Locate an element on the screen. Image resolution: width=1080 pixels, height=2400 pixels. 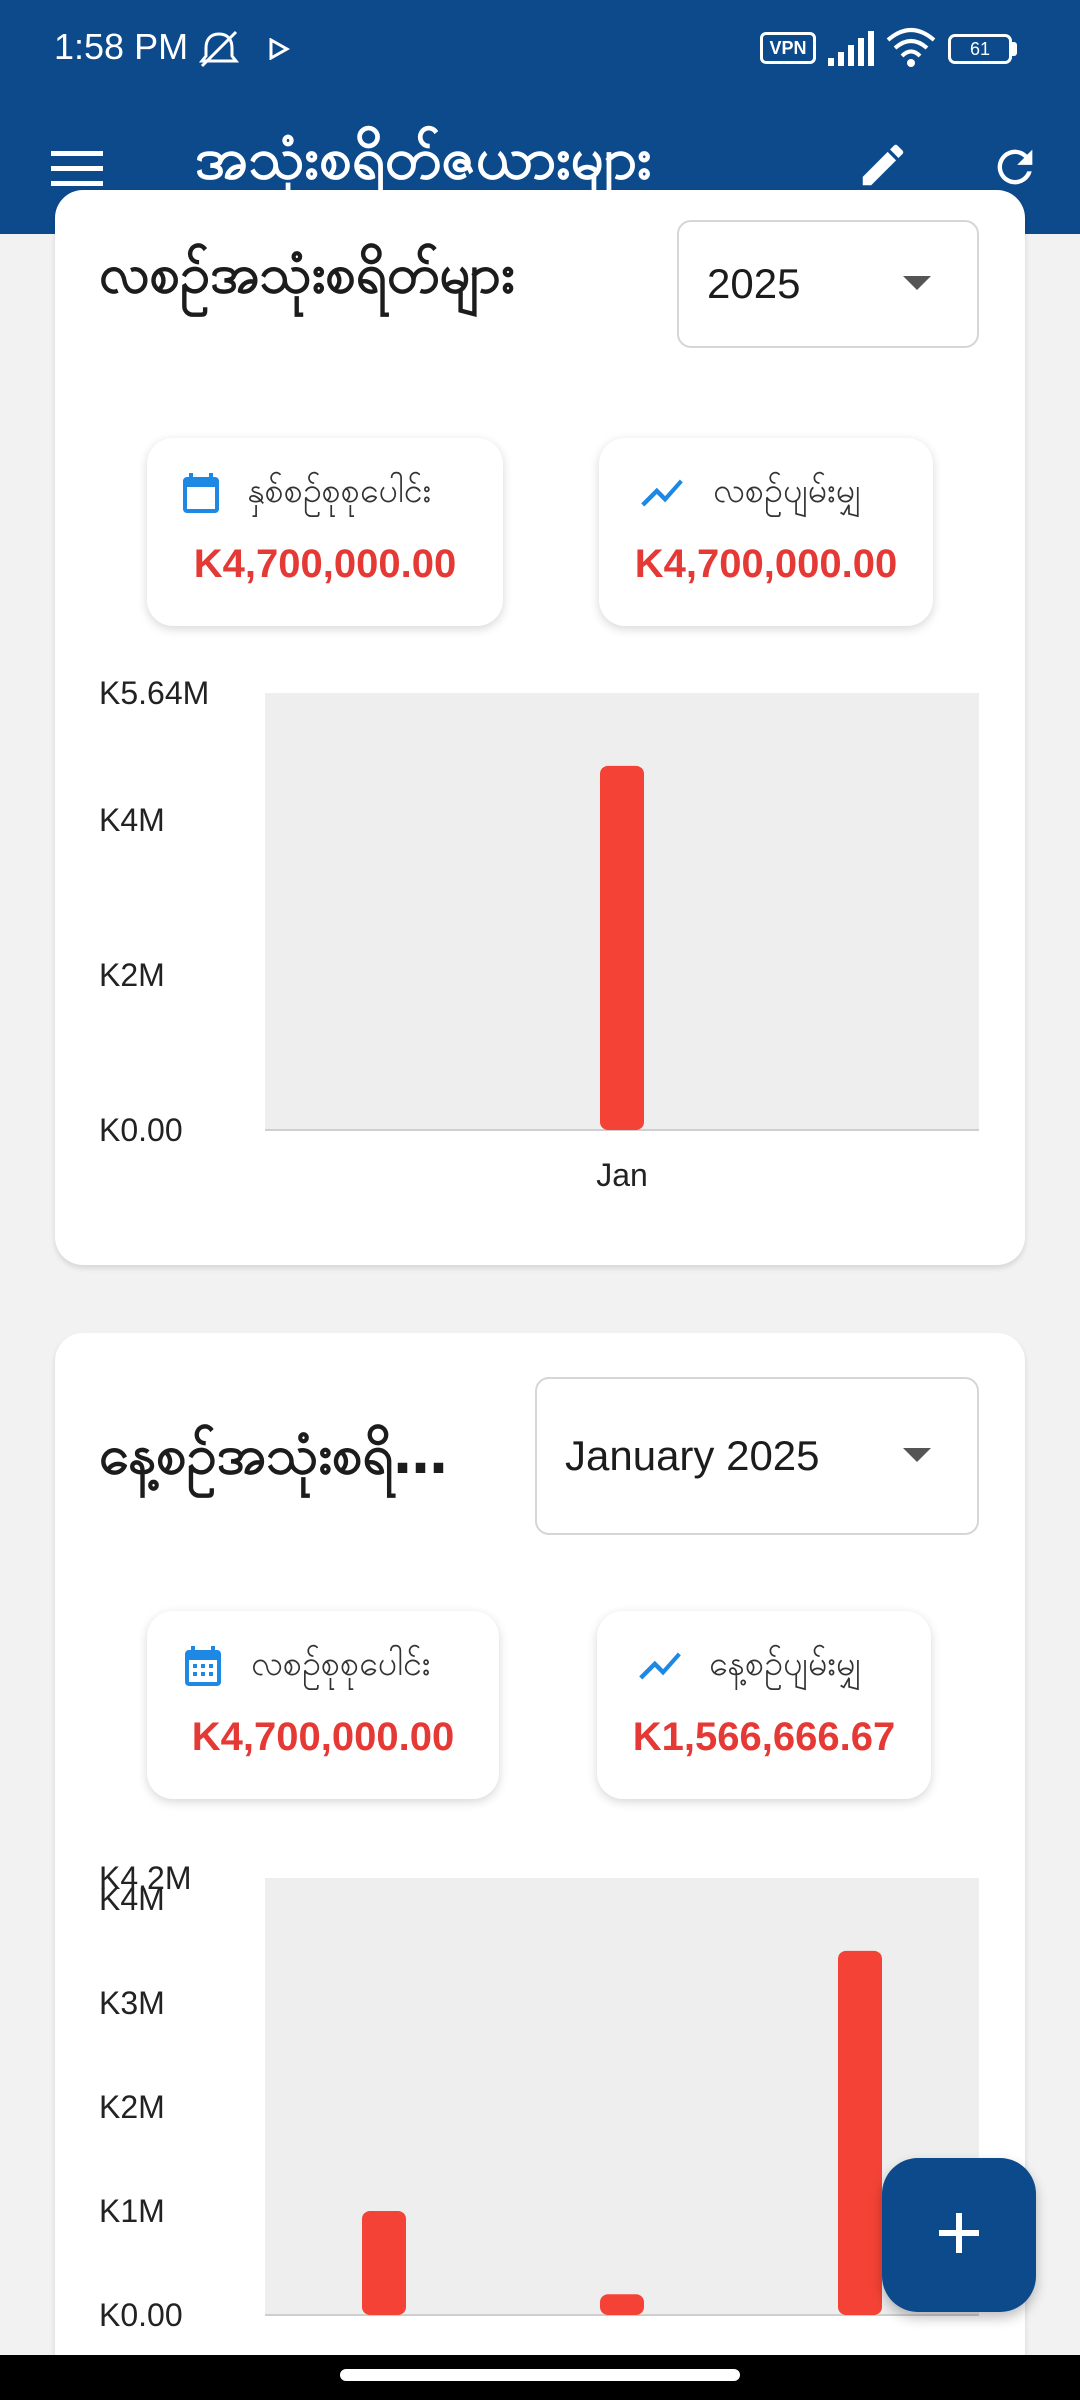
system-nav-bar is located at coordinates (540, 2377).